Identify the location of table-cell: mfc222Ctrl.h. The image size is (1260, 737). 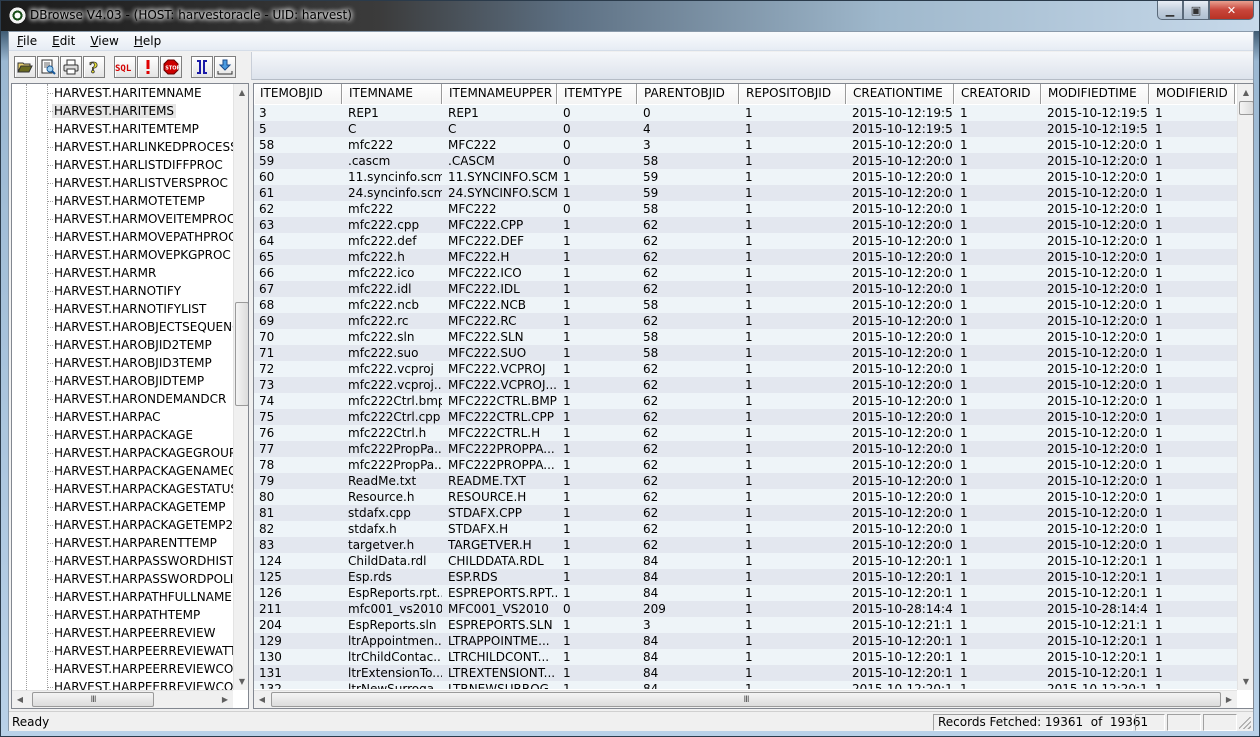
(392, 433).